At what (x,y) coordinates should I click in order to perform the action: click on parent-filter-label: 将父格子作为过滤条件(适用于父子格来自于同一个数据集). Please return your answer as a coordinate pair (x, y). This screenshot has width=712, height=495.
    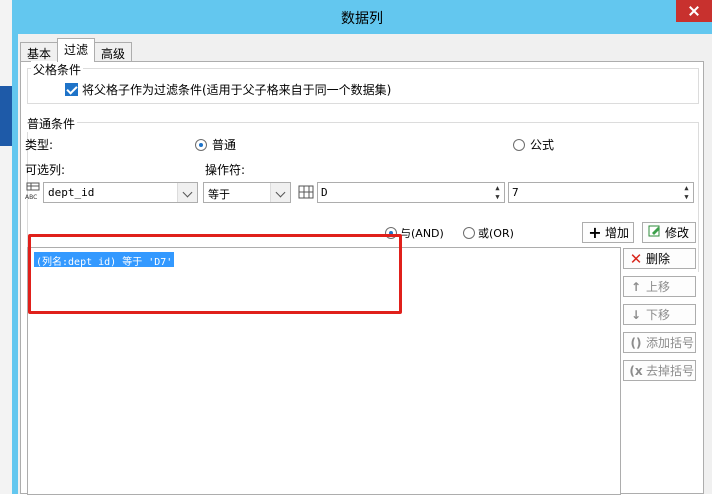
    Looking at the image, I should click on (237, 90).